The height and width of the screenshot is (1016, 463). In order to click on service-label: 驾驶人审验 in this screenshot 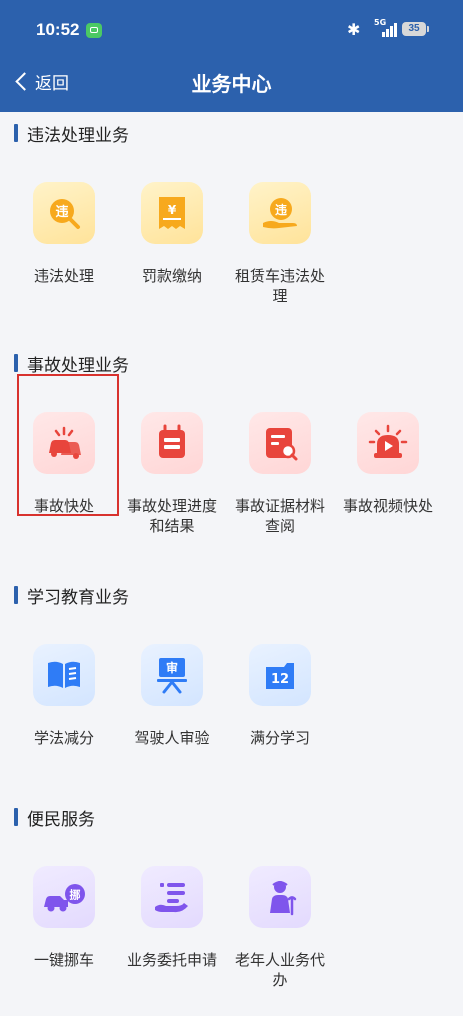, I will do `click(172, 738)`.